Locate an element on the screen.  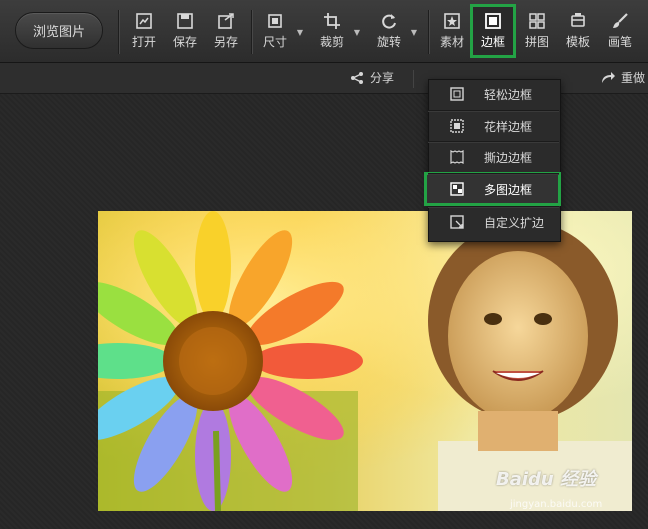
menu-item-pattern-border: 花样边框 is located at coordinates (493, 125).